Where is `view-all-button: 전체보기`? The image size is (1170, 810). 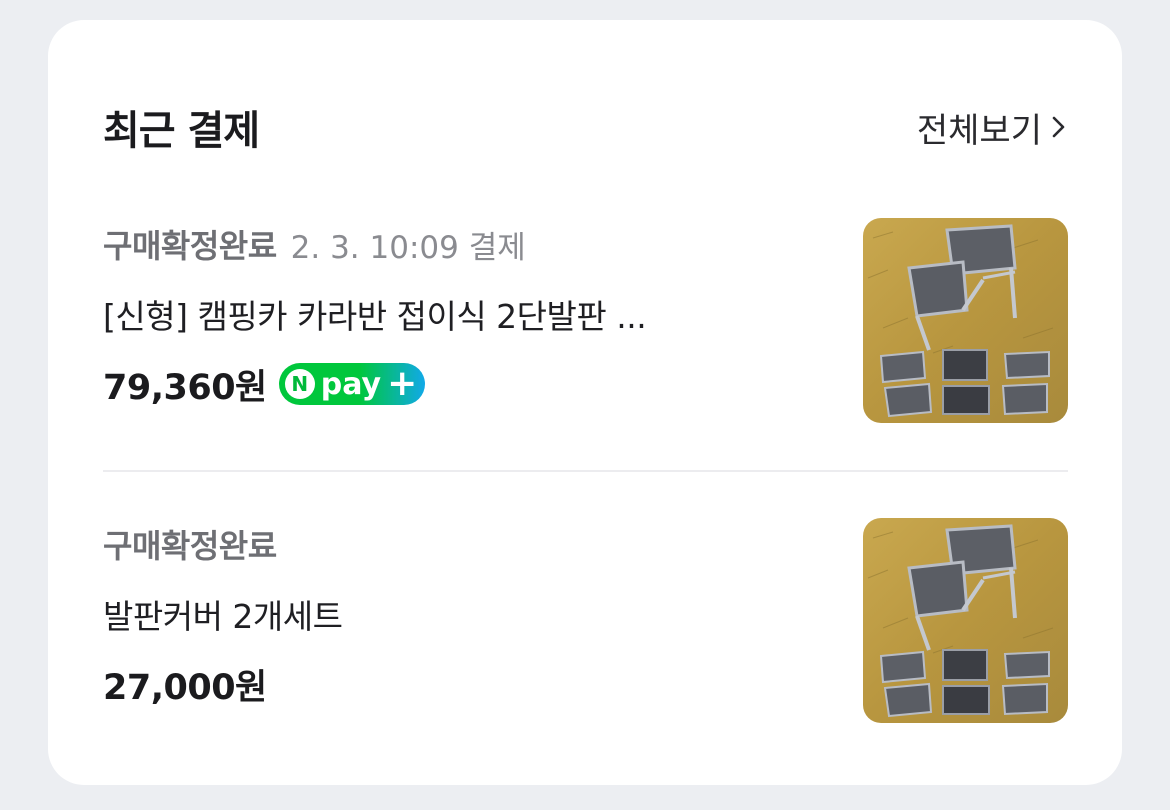
view-all-button: 전체보기 is located at coordinates (992, 127).